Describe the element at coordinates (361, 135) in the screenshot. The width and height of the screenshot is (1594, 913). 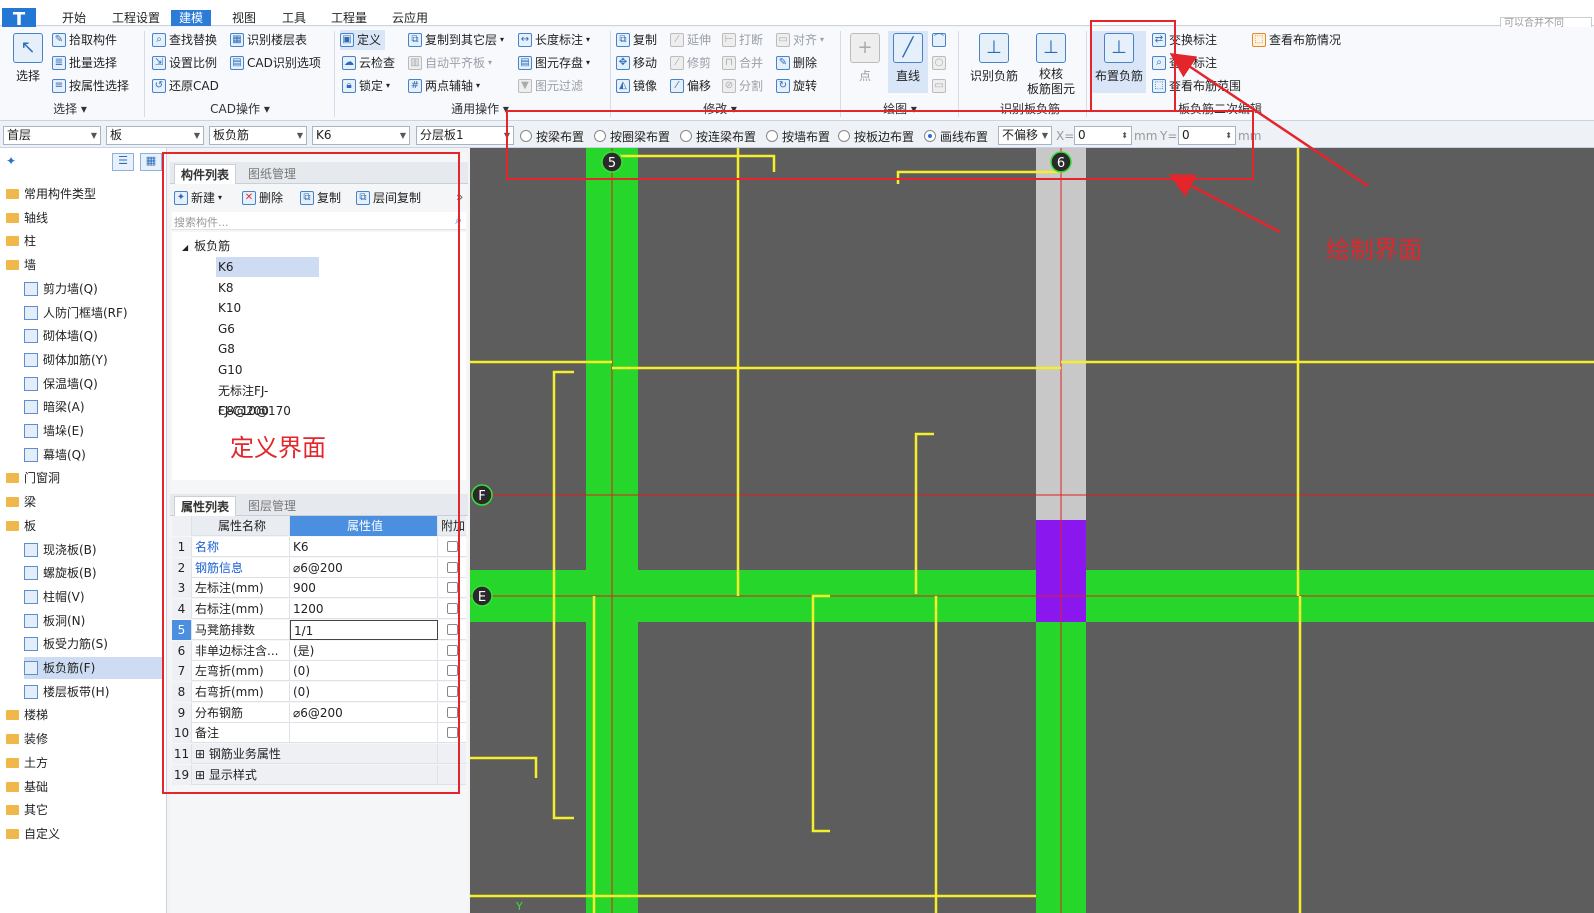
I see `component-select: K6 ▼` at that location.